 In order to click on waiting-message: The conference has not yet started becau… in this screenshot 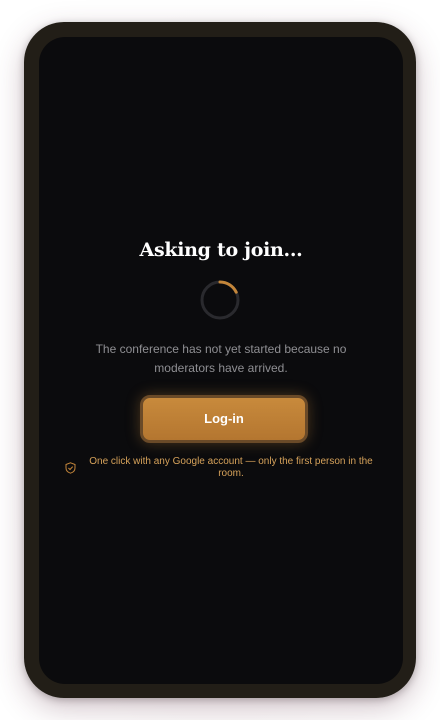, I will do `click(221, 358)`.